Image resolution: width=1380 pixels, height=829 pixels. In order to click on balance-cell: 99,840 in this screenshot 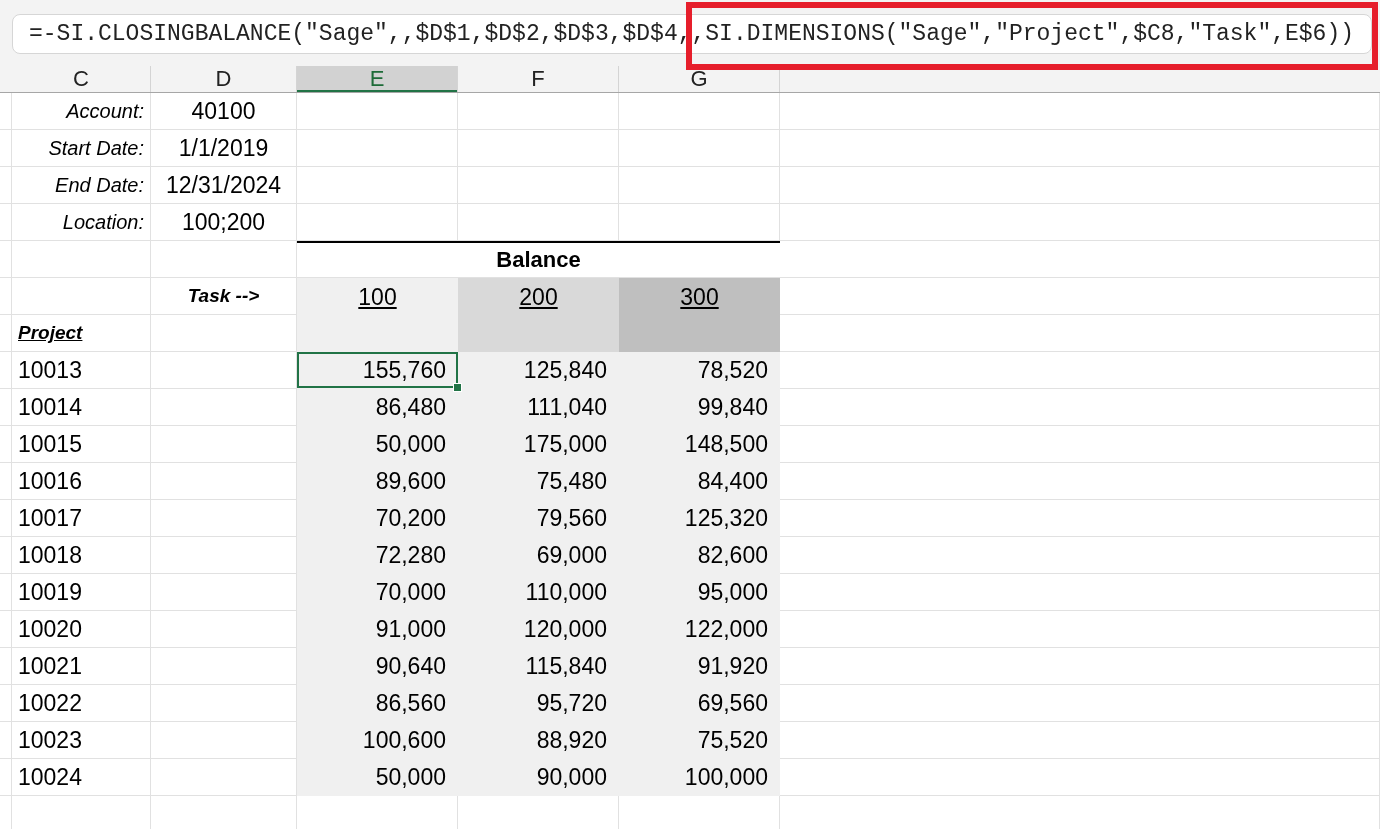, I will do `click(699, 407)`.